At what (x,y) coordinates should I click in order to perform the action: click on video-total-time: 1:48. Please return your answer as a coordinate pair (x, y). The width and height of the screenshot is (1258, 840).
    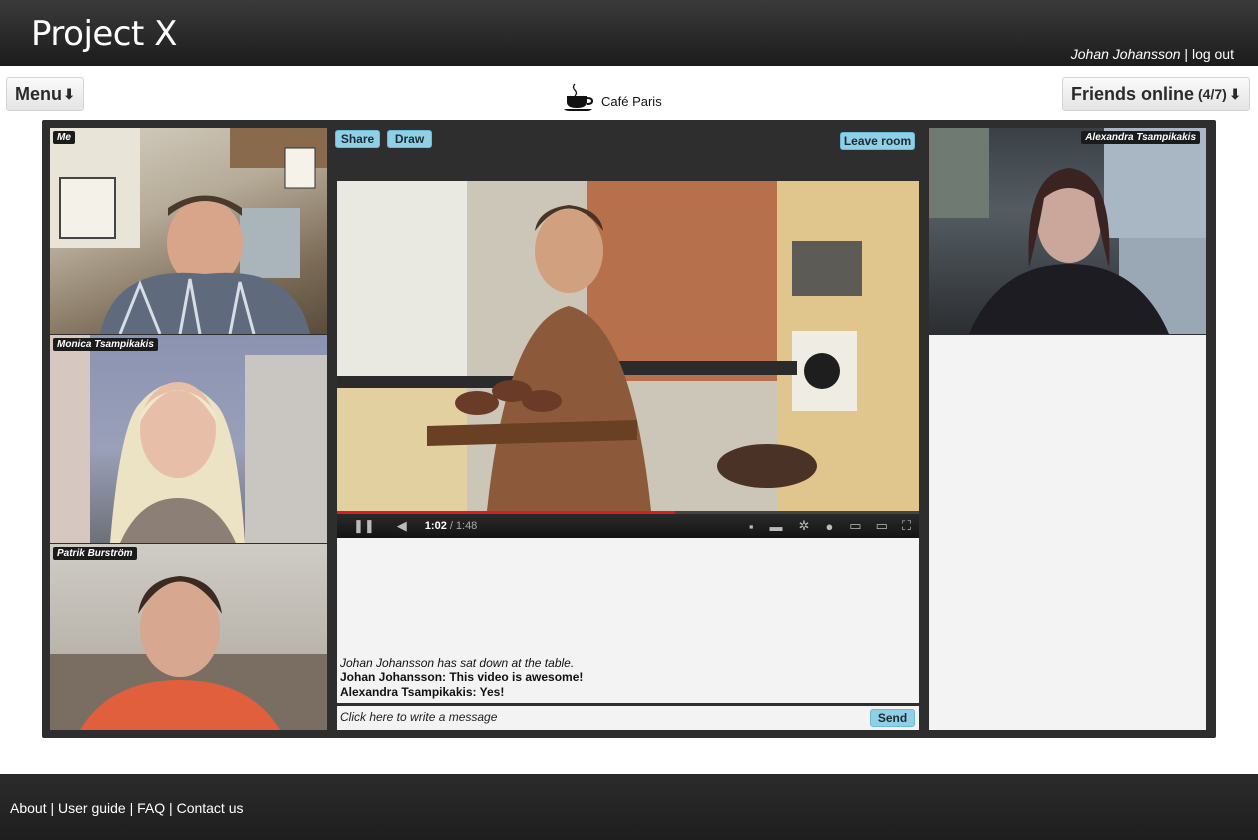
    Looking at the image, I should click on (466, 526).